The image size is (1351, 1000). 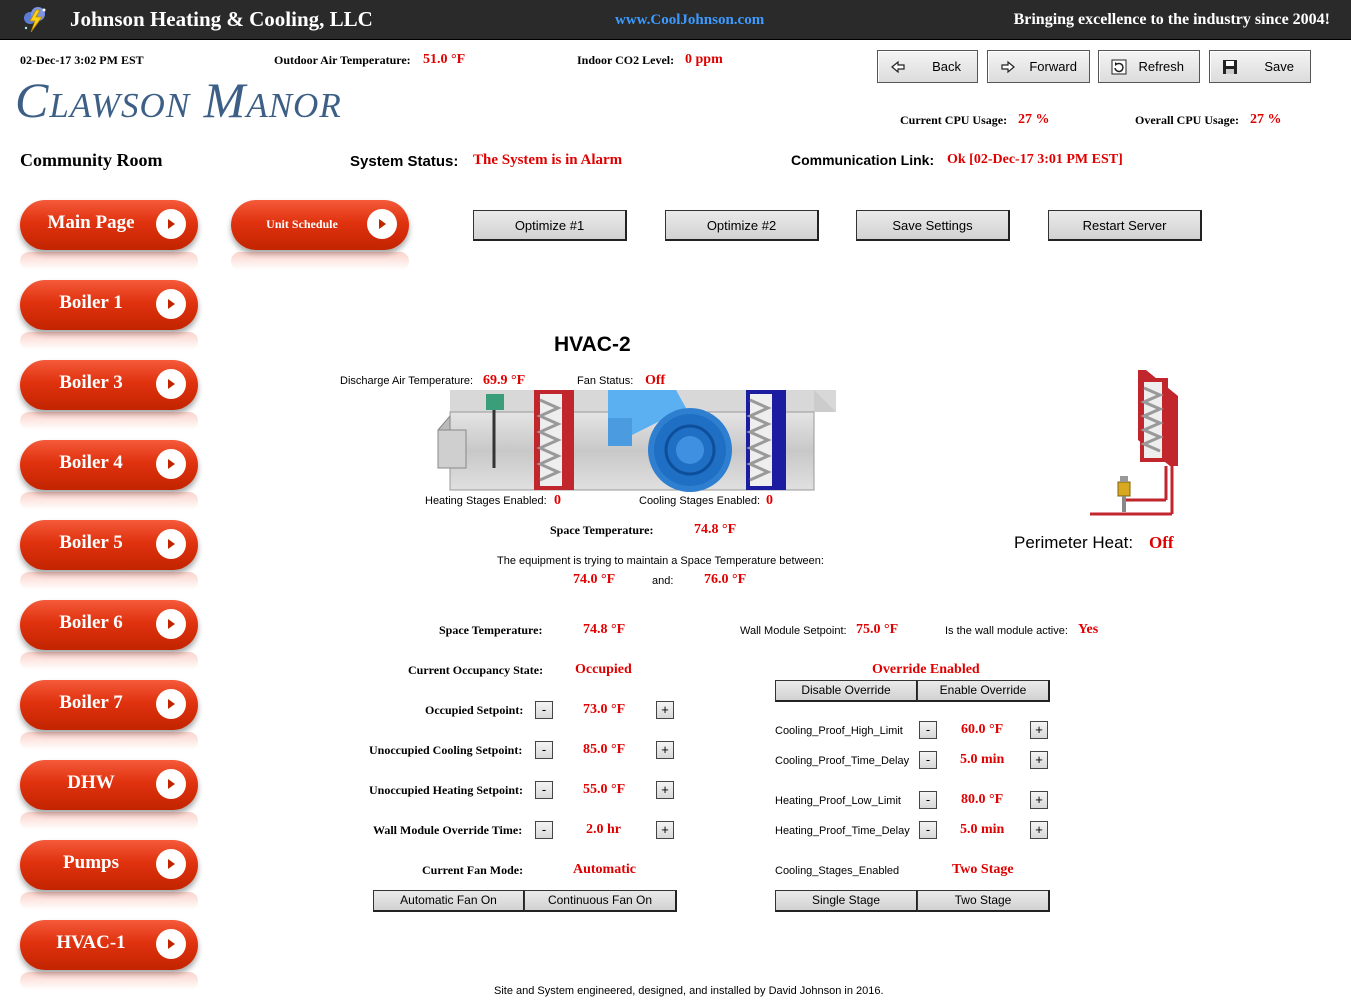 What do you see at coordinates (839, 731) in the screenshot?
I see `cooling-high-limit-label: Cooling_Proof_High_Limit` at bounding box center [839, 731].